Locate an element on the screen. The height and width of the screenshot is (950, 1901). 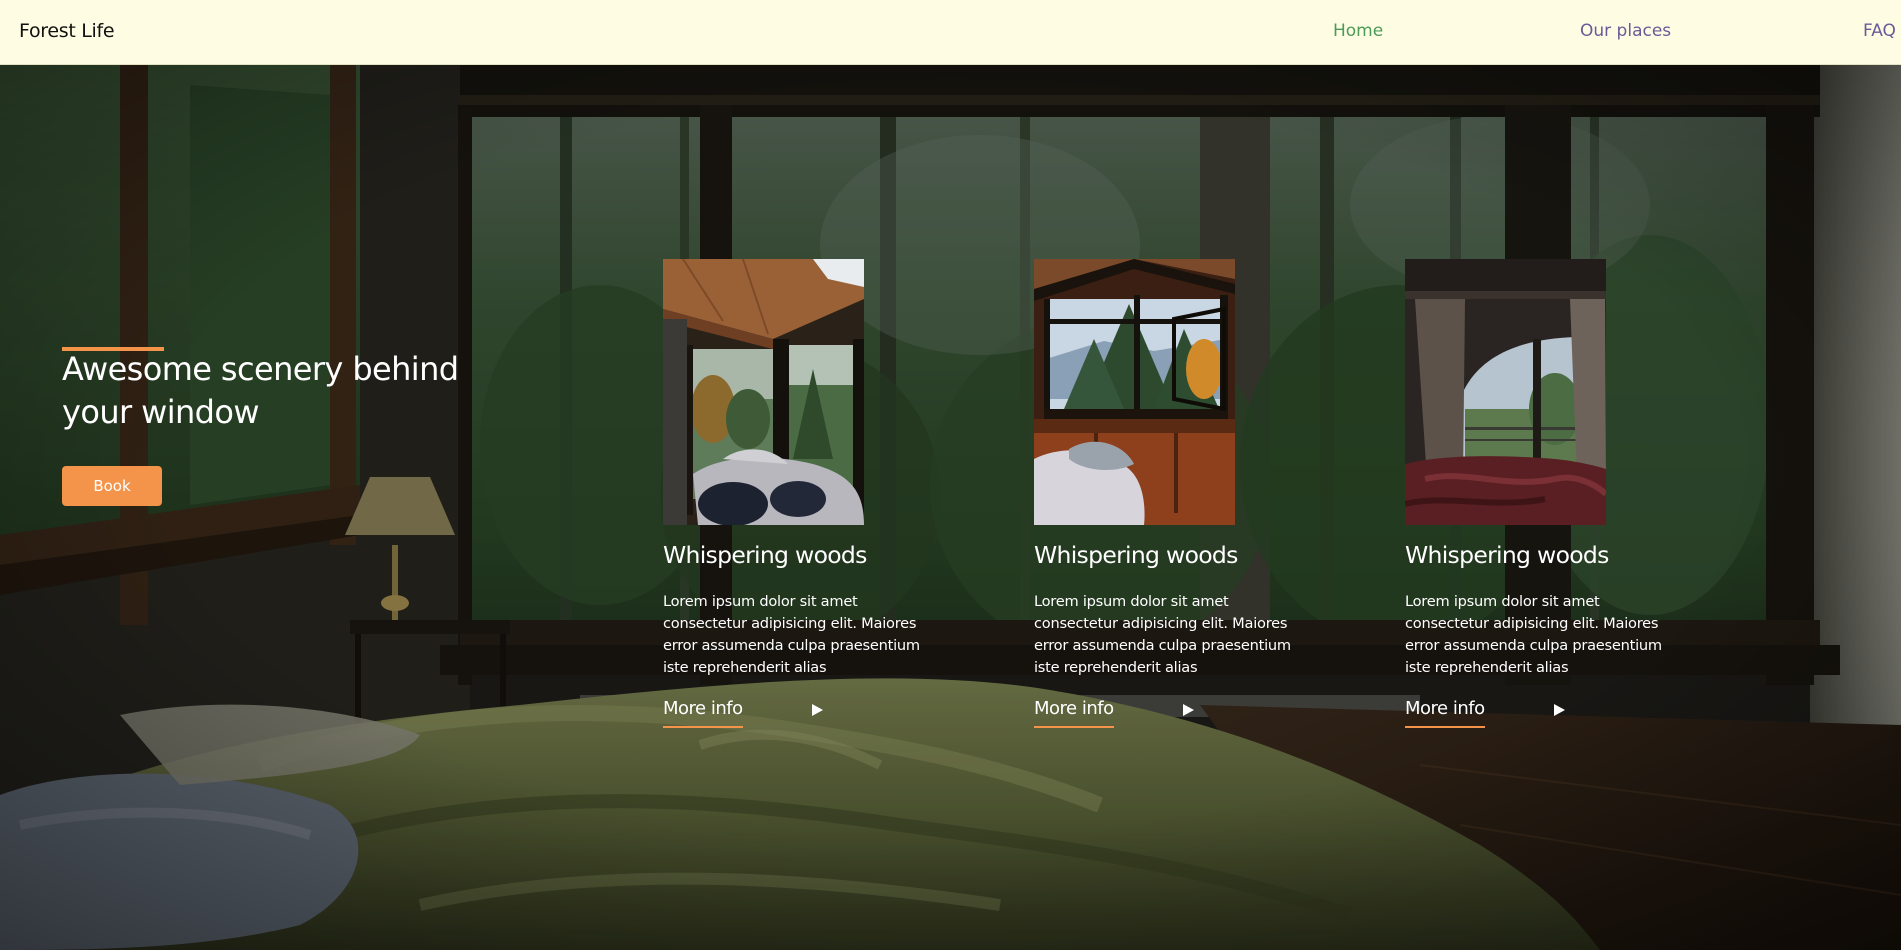
card-image-corner-window is located at coordinates (763, 392).